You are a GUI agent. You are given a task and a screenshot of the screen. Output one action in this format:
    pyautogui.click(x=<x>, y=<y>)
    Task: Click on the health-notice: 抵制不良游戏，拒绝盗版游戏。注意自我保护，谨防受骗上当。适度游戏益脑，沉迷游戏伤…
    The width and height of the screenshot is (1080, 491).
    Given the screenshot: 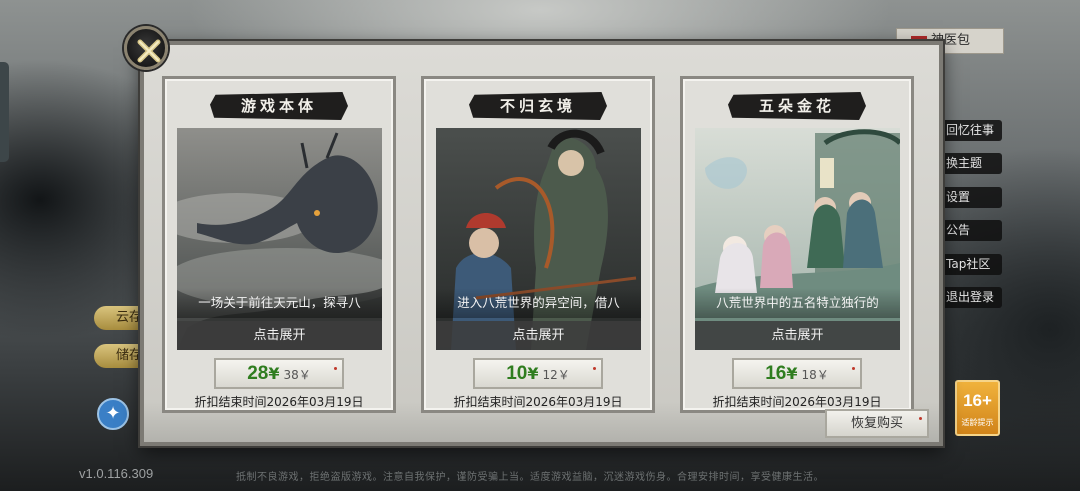 What is the action you would take?
    pyautogui.click(x=530, y=477)
    